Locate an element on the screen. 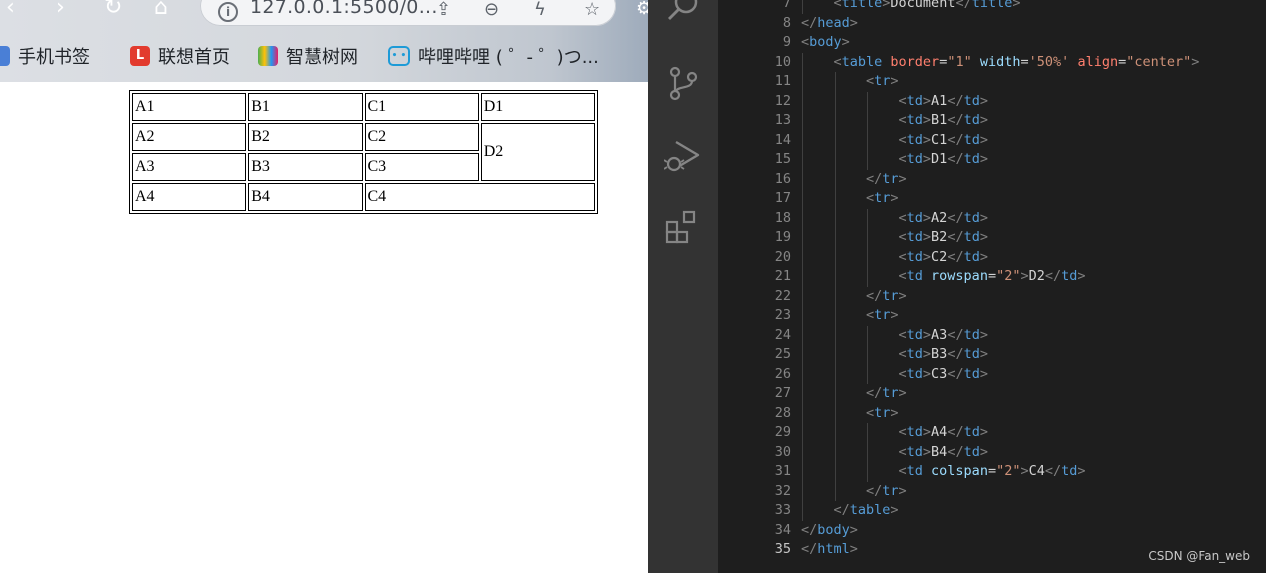 This screenshot has height=573, width=1266. code-line: 27 </tr> is located at coordinates (992, 394).